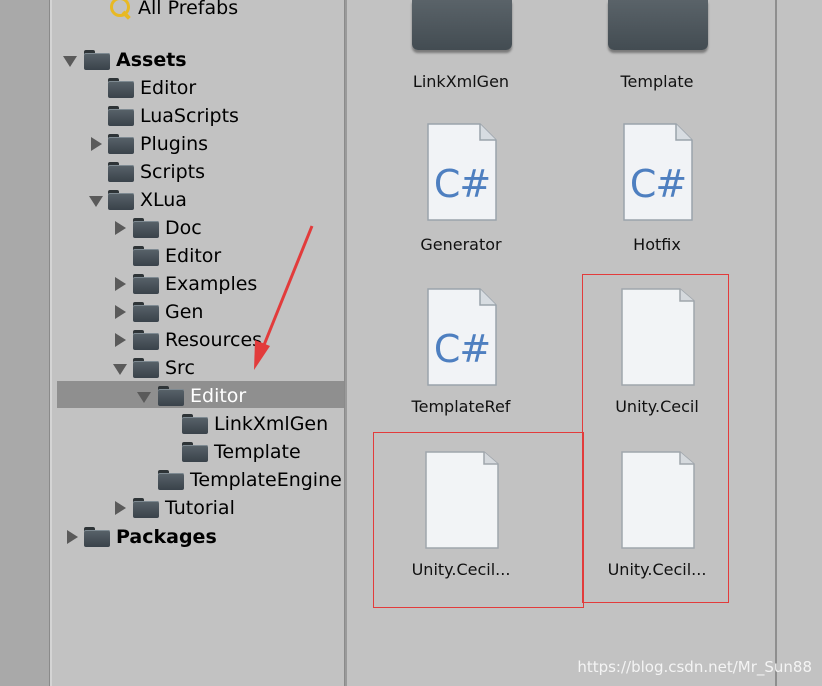  Describe the element at coordinates (461, 244) in the screenshot. I see `asset-name: Generator` at that location.